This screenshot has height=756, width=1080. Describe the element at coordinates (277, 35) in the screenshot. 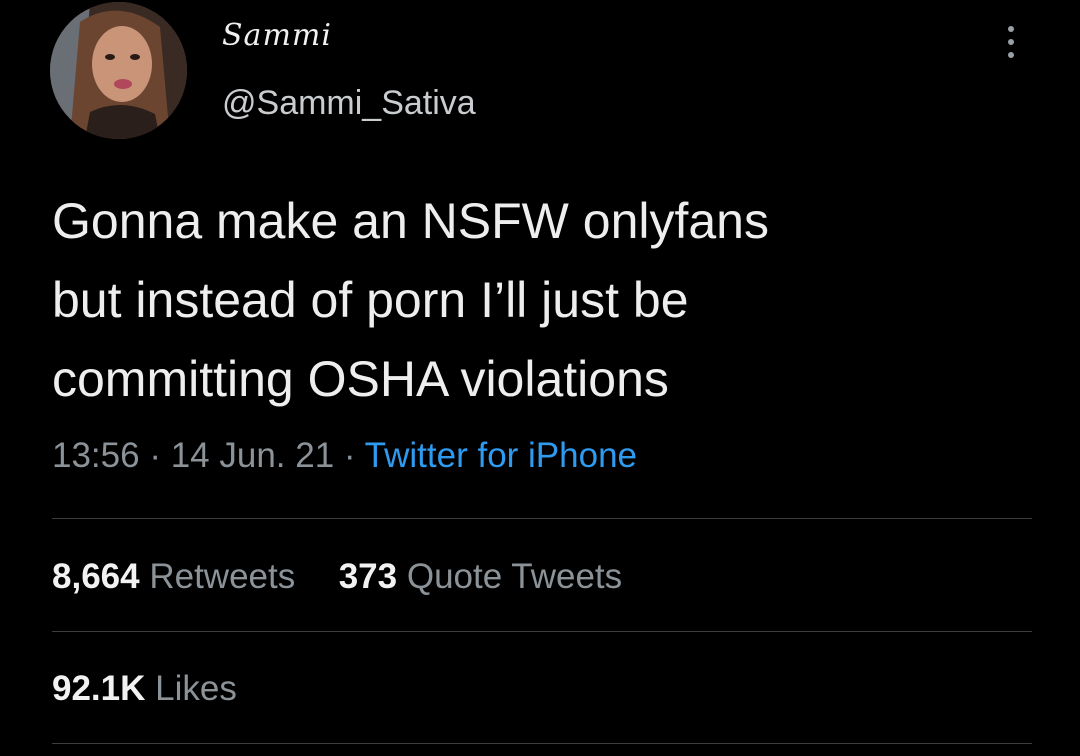

I see `display-name: Sammi` at that location.